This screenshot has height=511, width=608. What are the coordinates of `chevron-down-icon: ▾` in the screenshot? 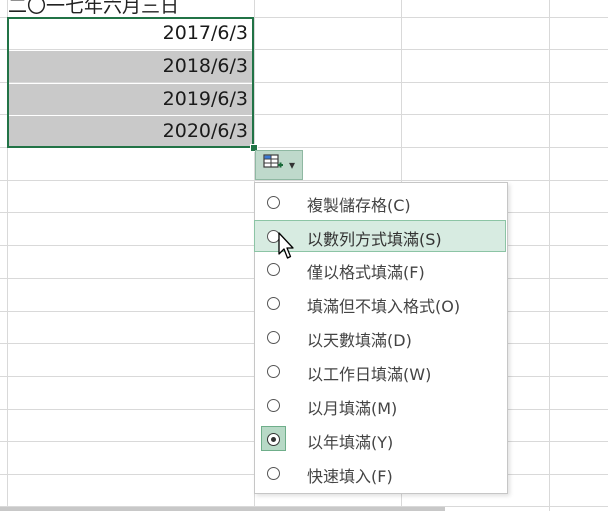 It's located at (292, 165).